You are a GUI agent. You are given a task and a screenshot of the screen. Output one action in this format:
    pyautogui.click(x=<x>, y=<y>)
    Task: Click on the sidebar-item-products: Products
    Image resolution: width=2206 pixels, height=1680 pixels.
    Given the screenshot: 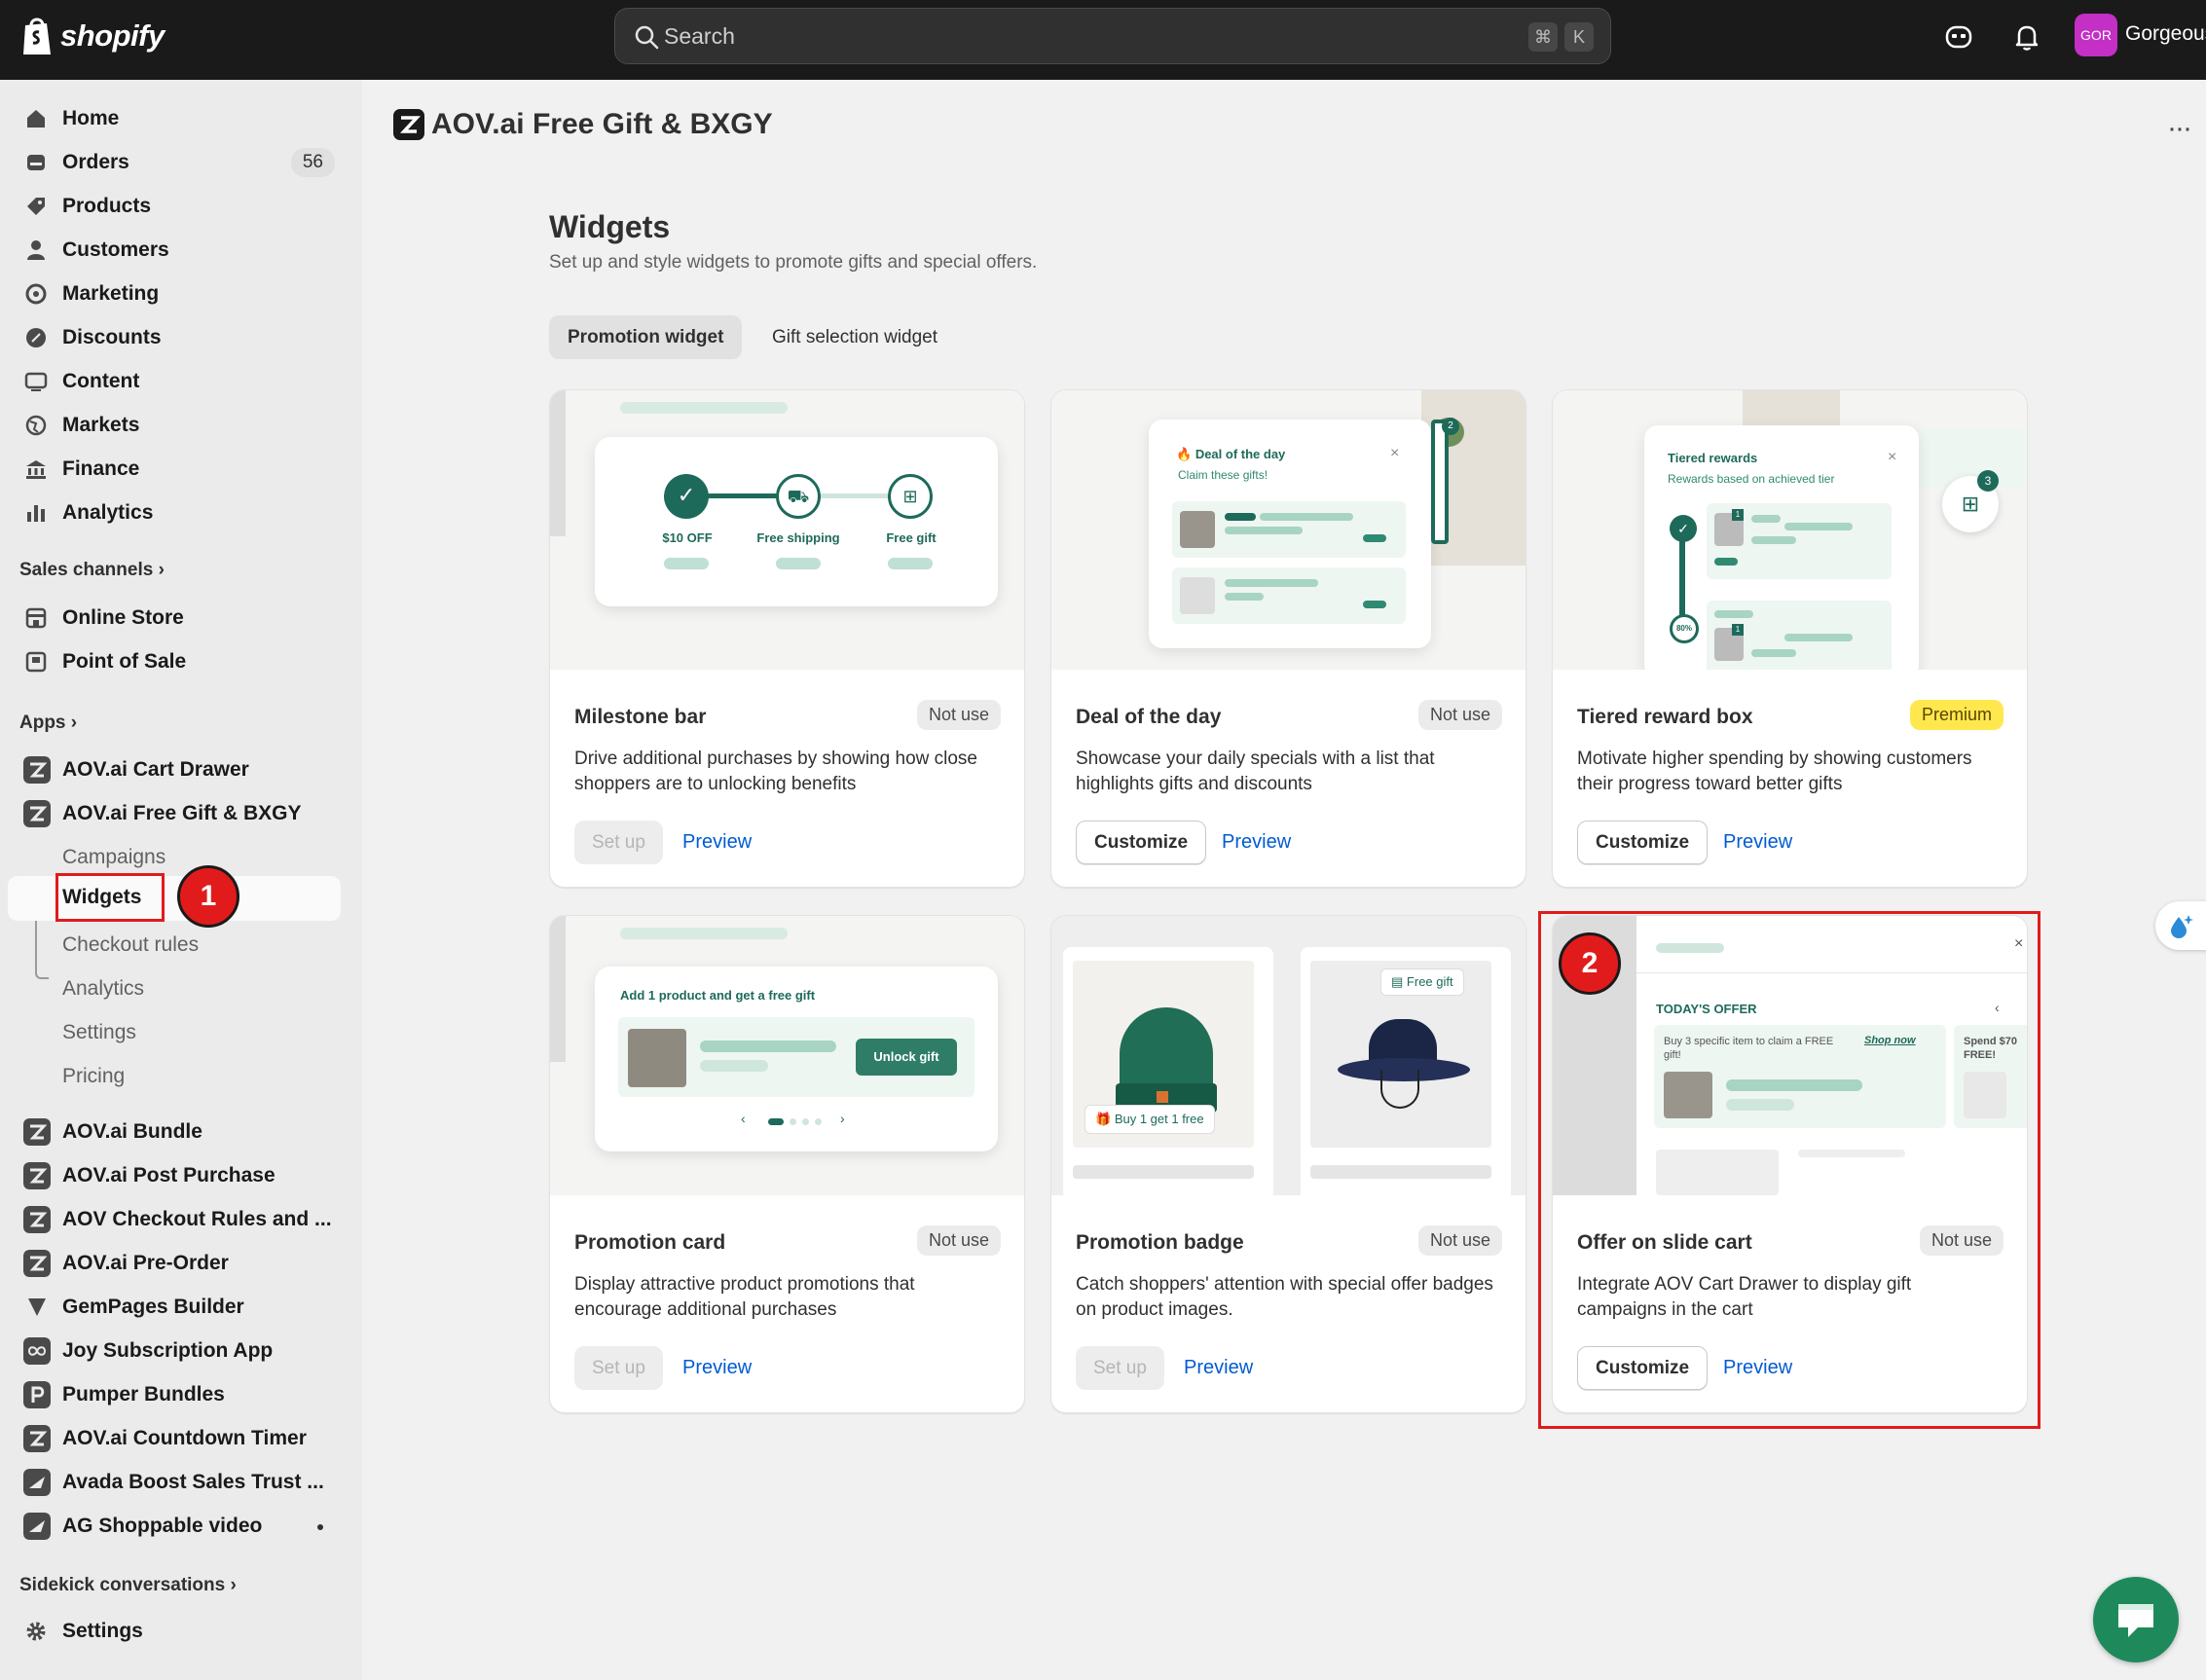 What is the action you would take?
    pyautogui.click(x=174, y=206)
    